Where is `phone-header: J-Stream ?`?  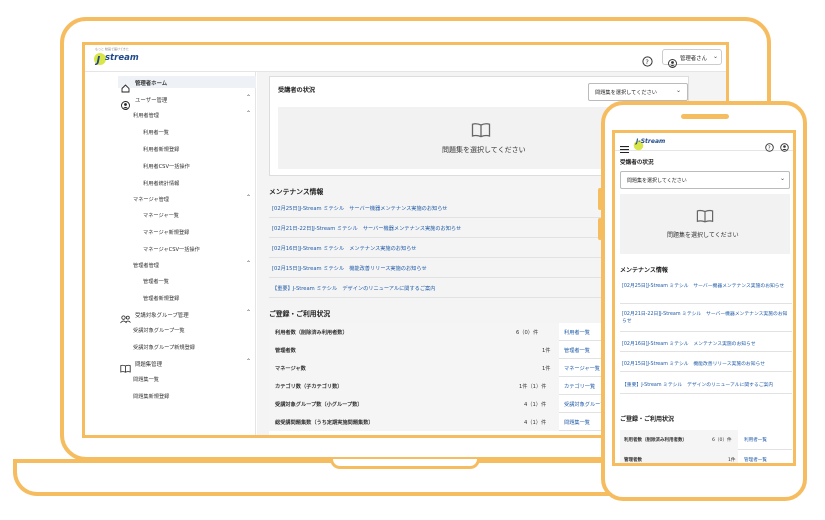 phone-header: J-Stream ? is located at coordinates (704, 143).